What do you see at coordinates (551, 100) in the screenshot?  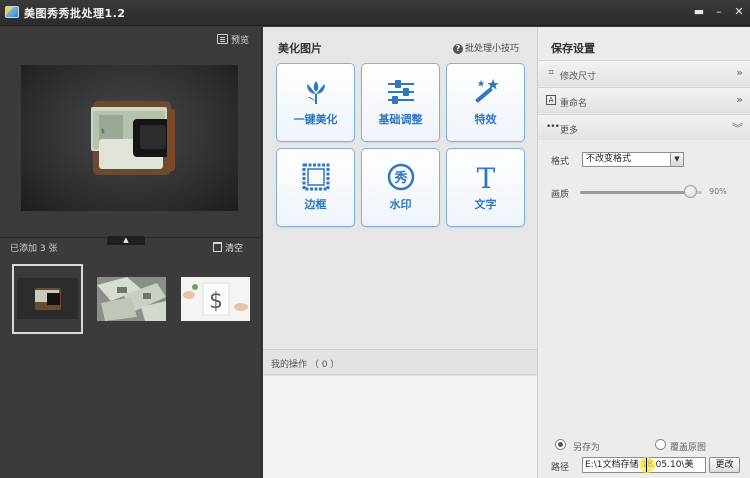 I see `rename-icon: A` at bounding box center [551, 100].